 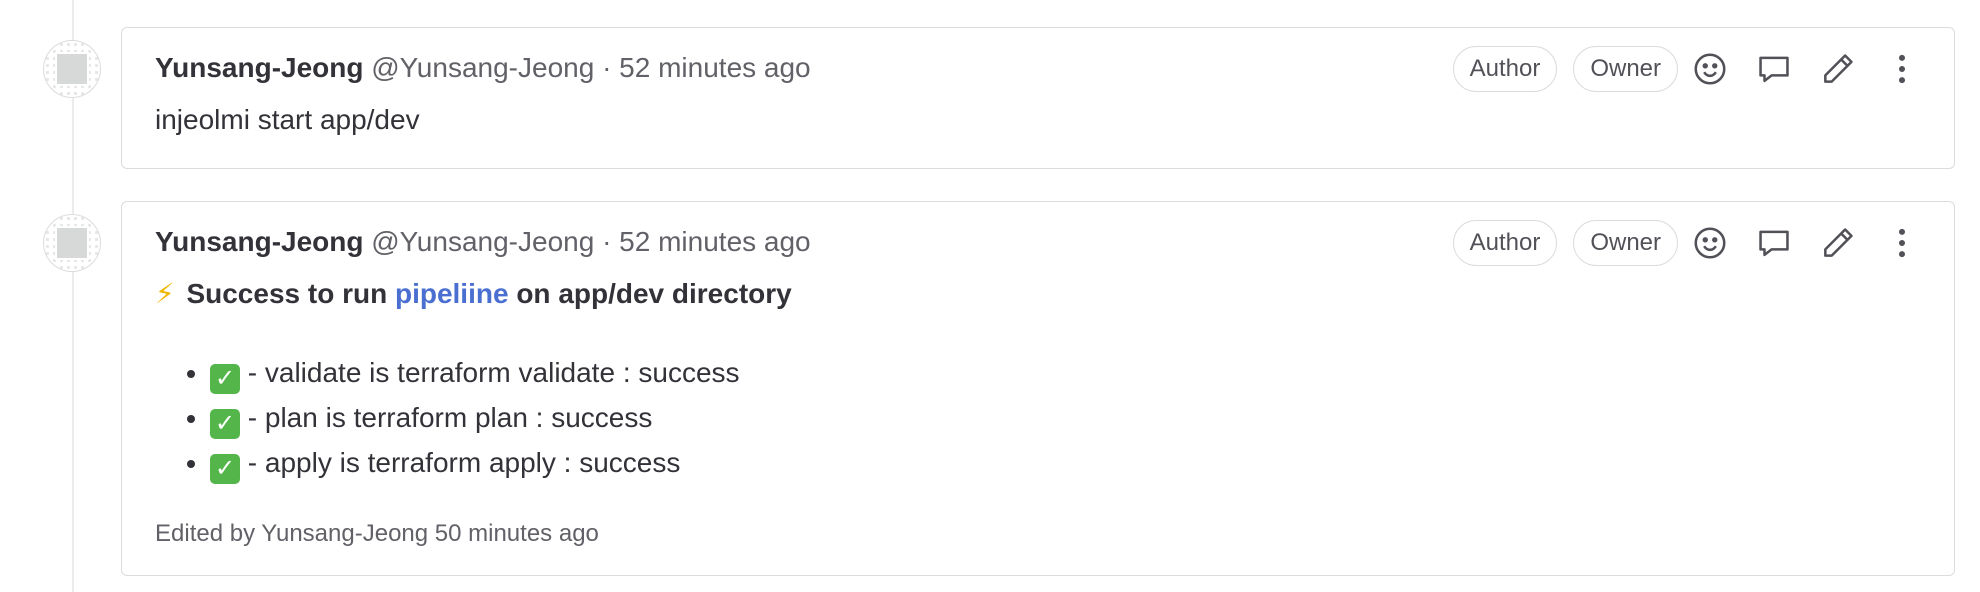 I want to click on summary-suffix: on app/dev directory, so click(x=654, y=293).